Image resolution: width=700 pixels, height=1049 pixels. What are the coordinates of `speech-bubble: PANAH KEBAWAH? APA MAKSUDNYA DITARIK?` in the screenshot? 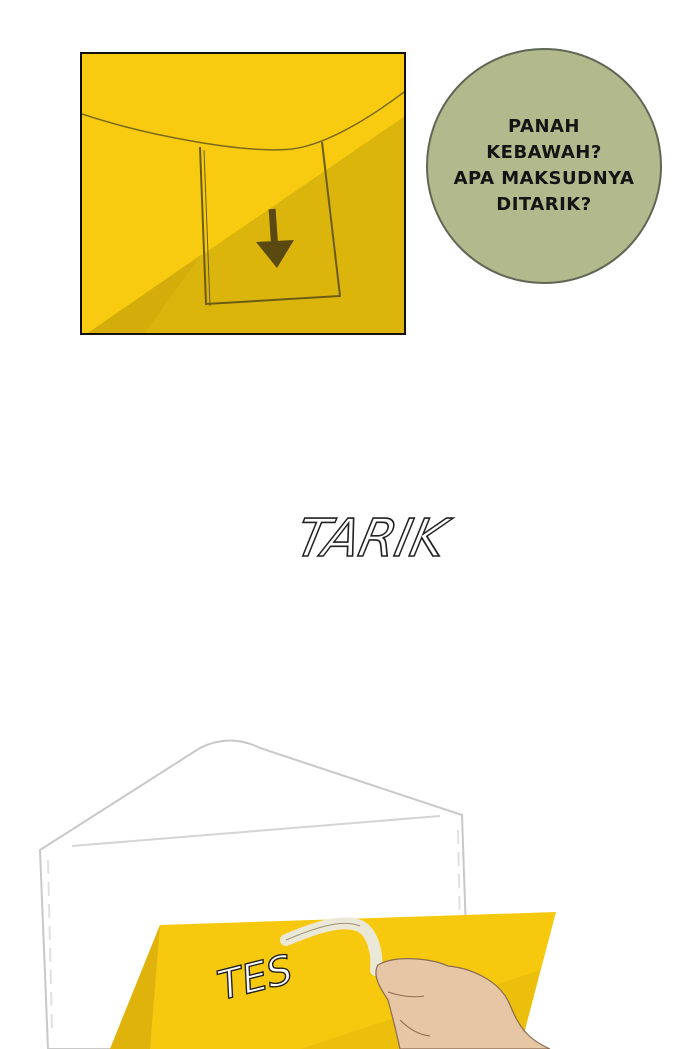 It's located at (544, 166).